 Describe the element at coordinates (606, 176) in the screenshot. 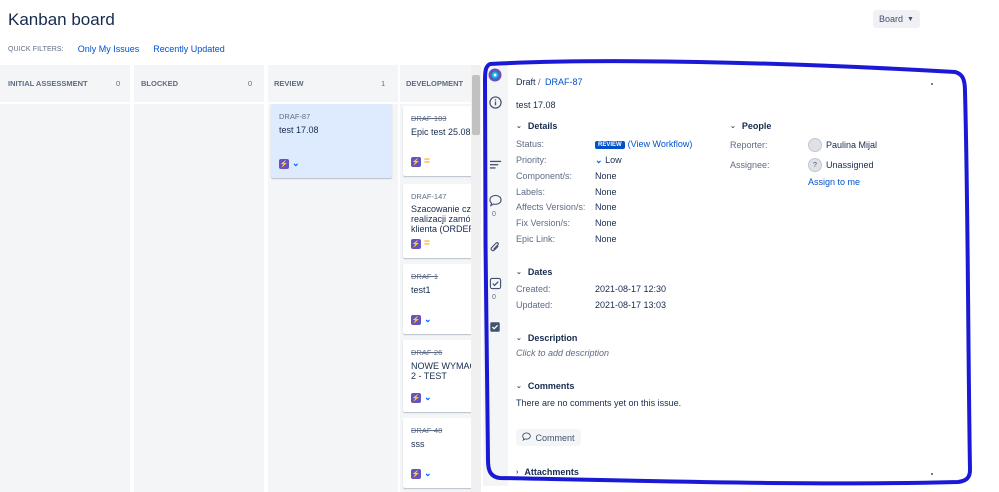

I see `components-value: None` at that location.